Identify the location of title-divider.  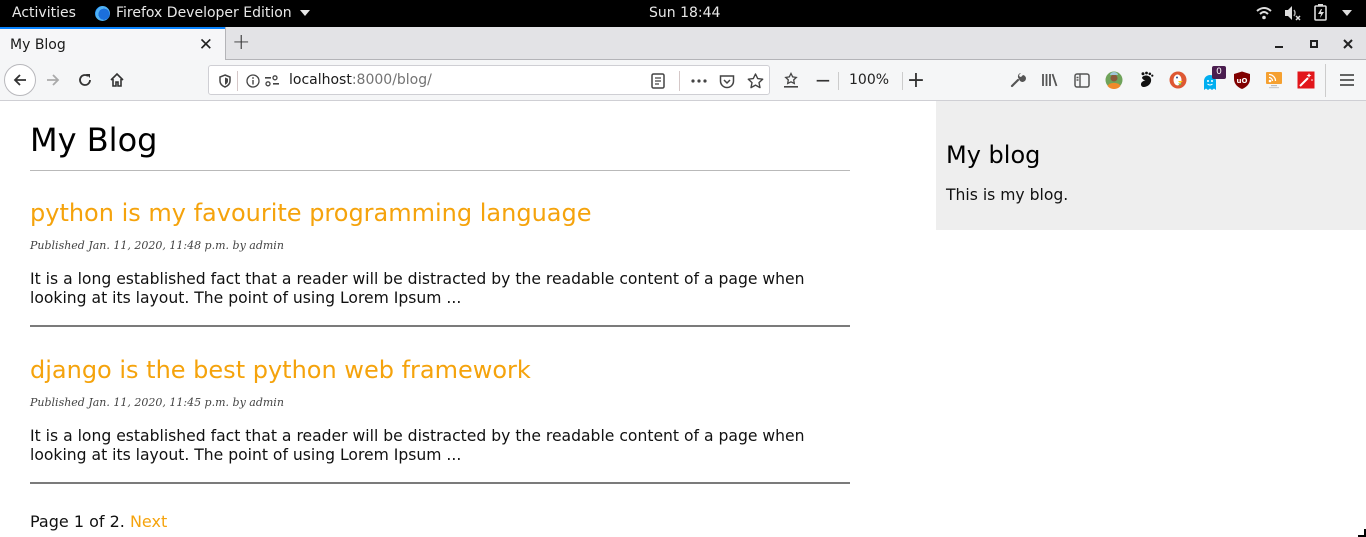
(440, 170).